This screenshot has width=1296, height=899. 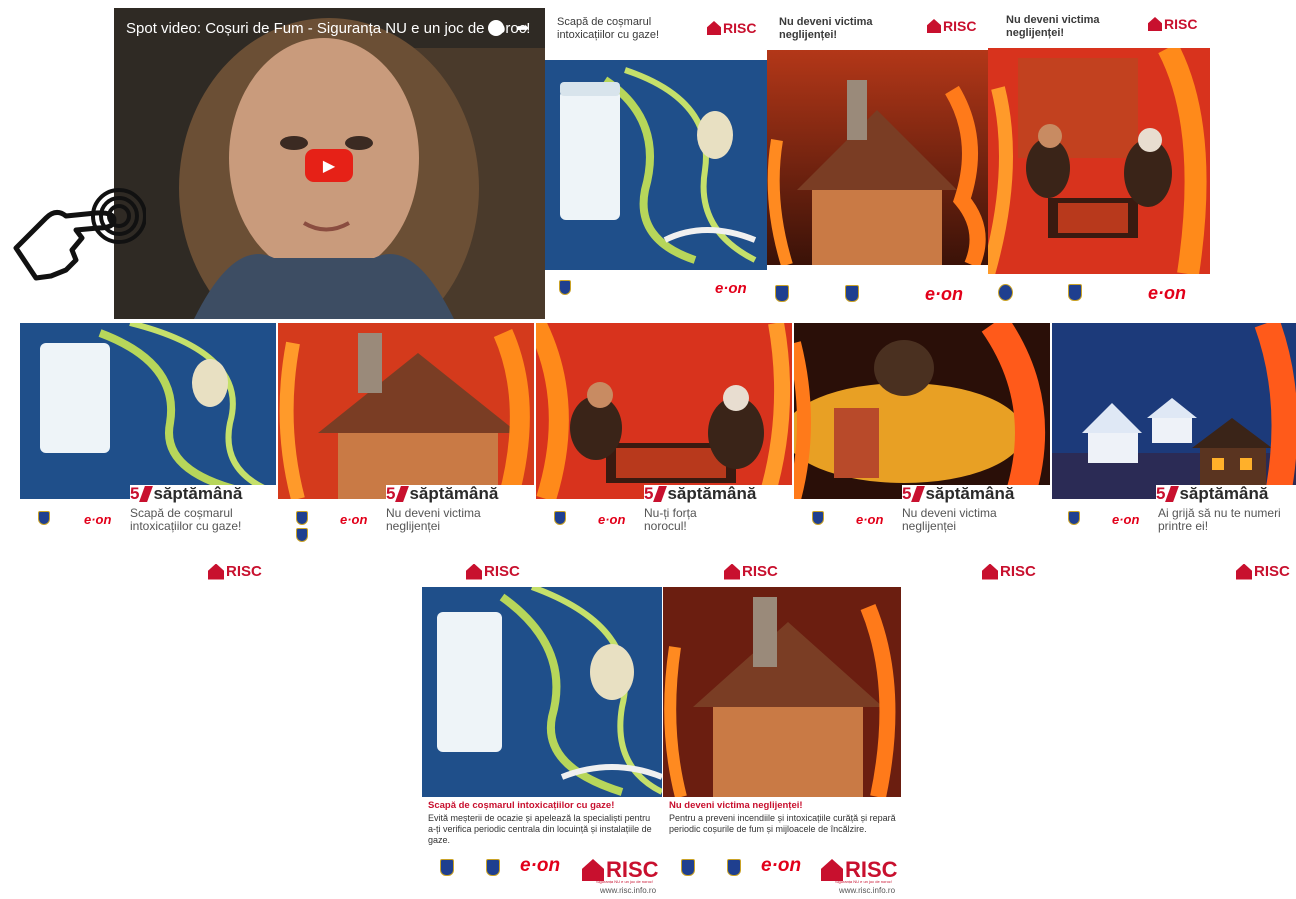 I want to click on poster-headline: Ai grijă să nu te numeri printre ei!, so click(x=1219, y=519).